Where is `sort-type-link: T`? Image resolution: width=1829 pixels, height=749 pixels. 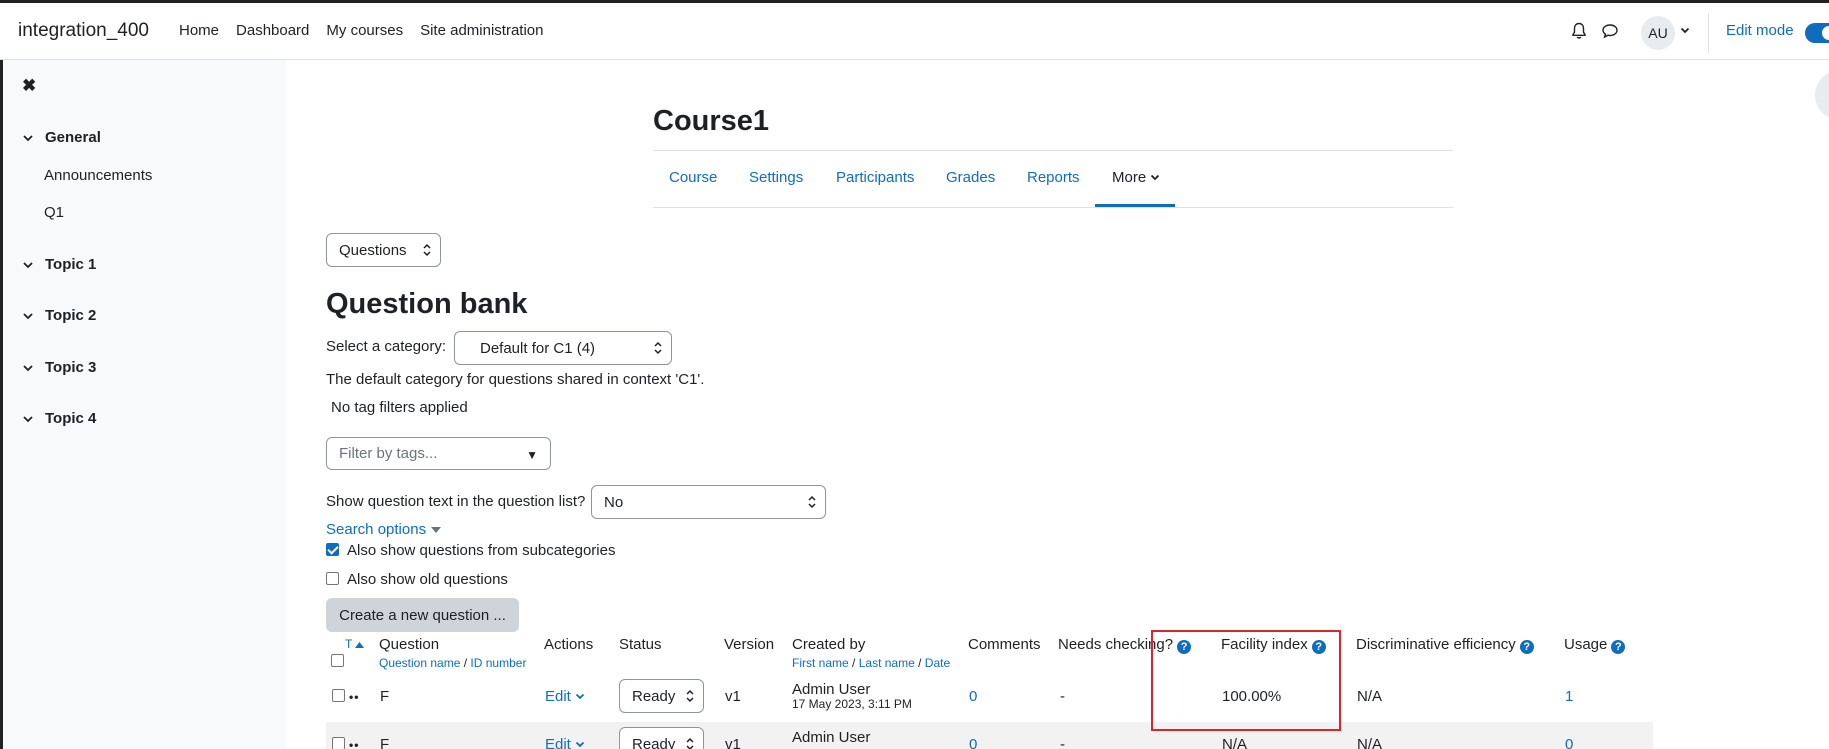 sort-type-link: T is located at coordinates (355, 644).